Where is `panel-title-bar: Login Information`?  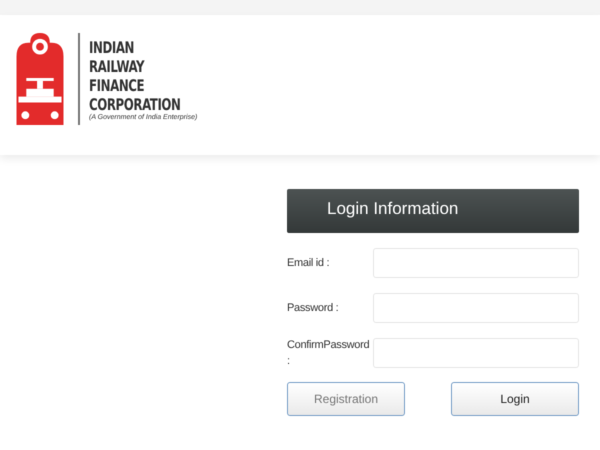
panel-title-bar: Login Information is located at coordinates (433, 211).